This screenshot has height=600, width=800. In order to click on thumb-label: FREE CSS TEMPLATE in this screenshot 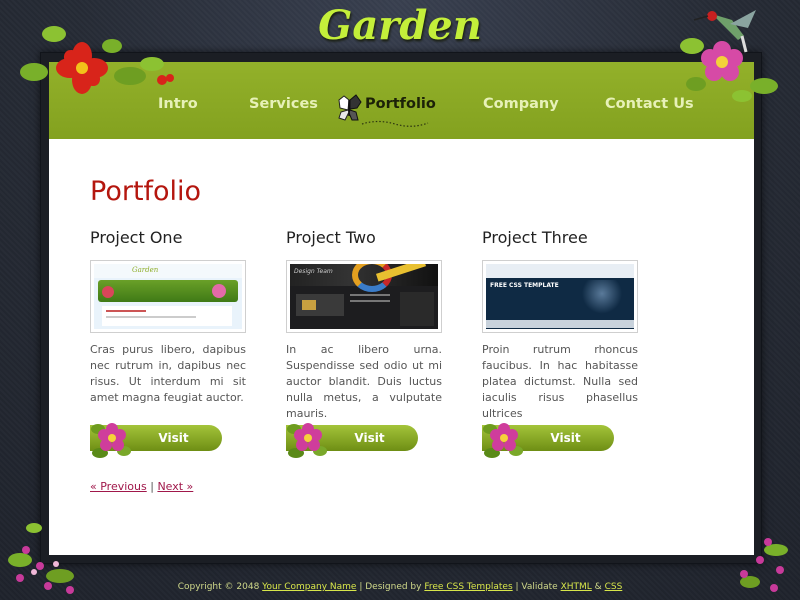, I will do `click(524, 285)`.